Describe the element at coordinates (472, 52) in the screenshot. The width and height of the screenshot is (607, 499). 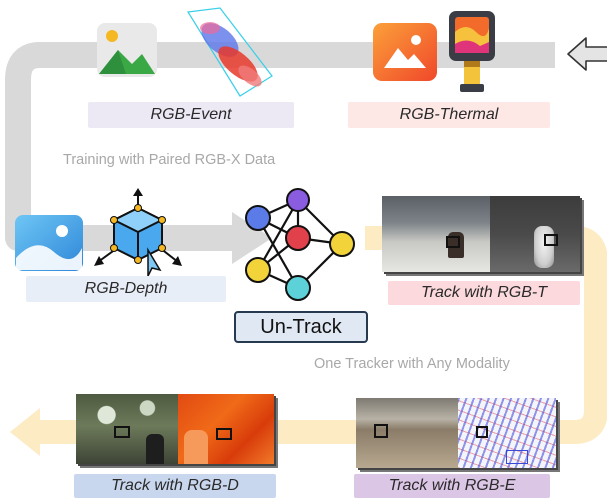
I see `thermal-camera-icon` at that location.